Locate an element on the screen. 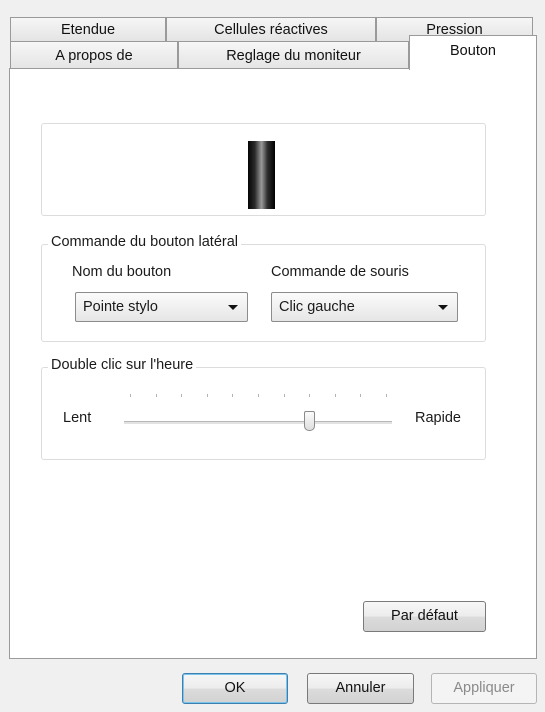 This screenshot has height=712, width=545. tab-reglage-moniteur: Reglage du moniteur is located at coordinates (293, 55).